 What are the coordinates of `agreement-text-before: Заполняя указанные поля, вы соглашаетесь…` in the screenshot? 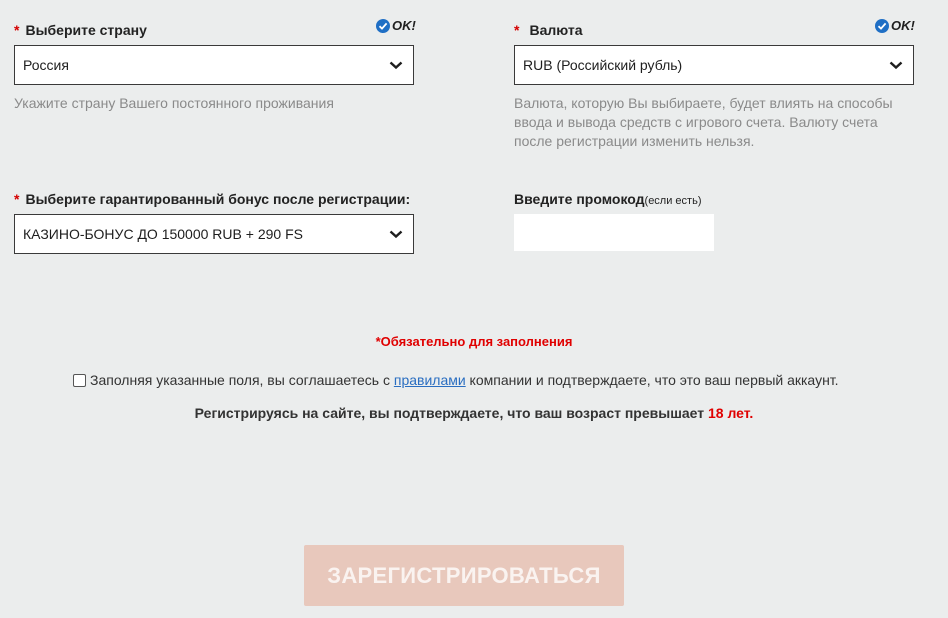 It's located at (242, 380).